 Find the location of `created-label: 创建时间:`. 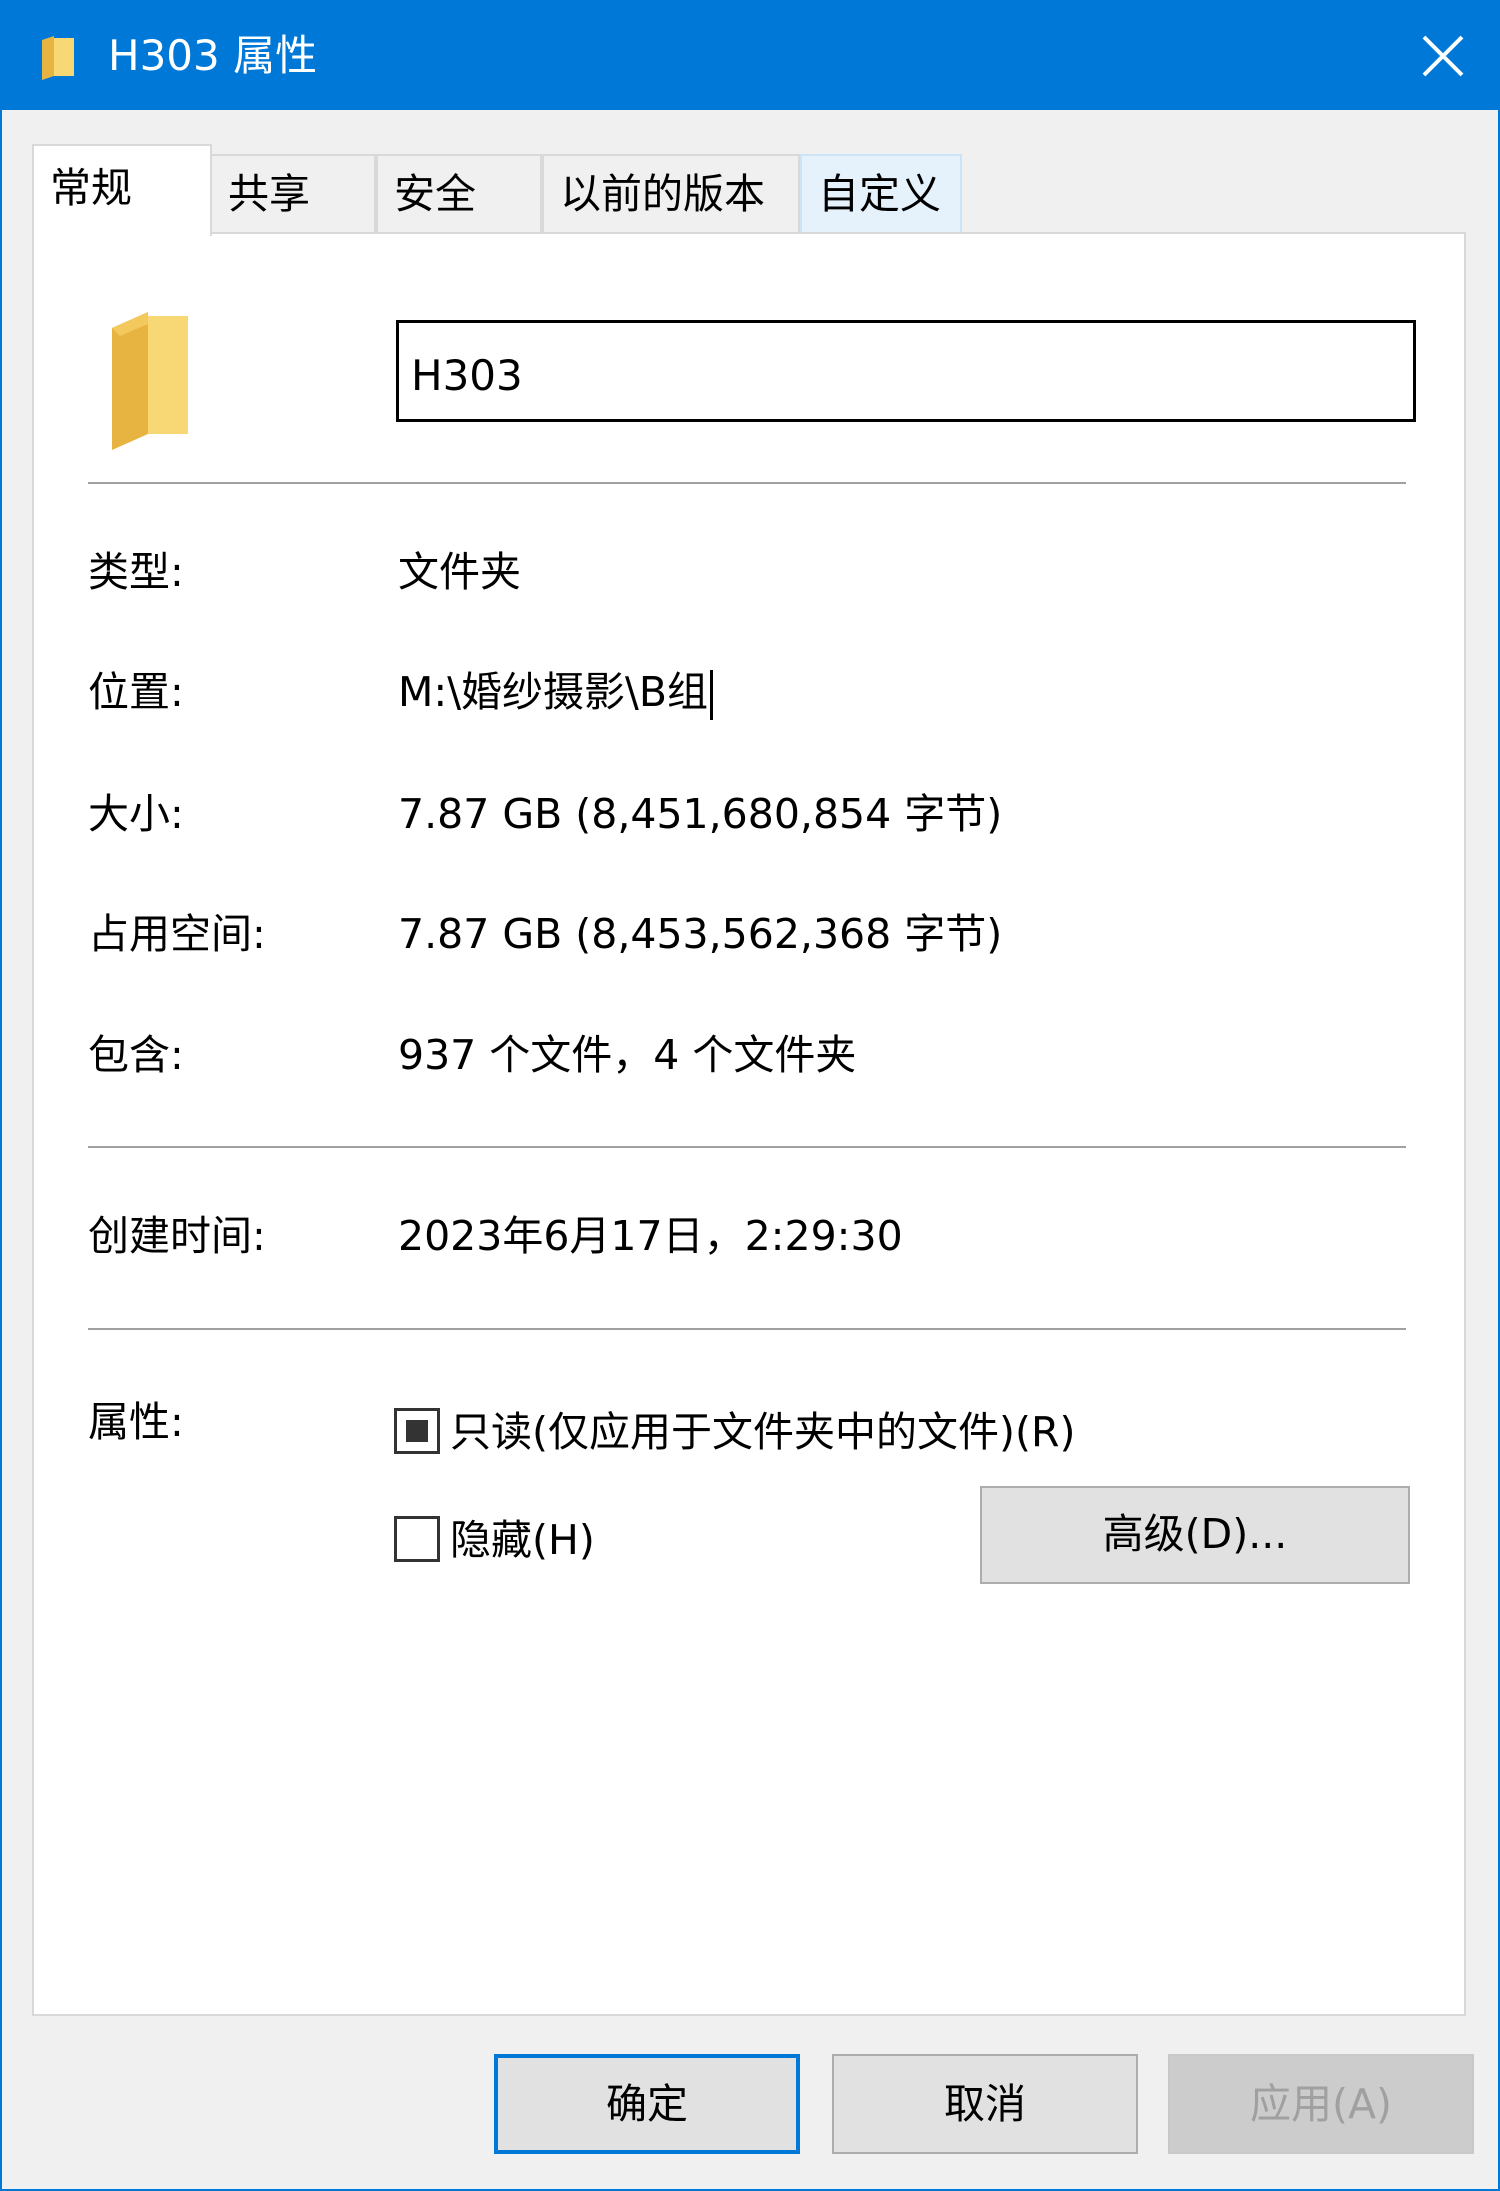

created-label: 创建时间: is located at coordinates (177, 1236).